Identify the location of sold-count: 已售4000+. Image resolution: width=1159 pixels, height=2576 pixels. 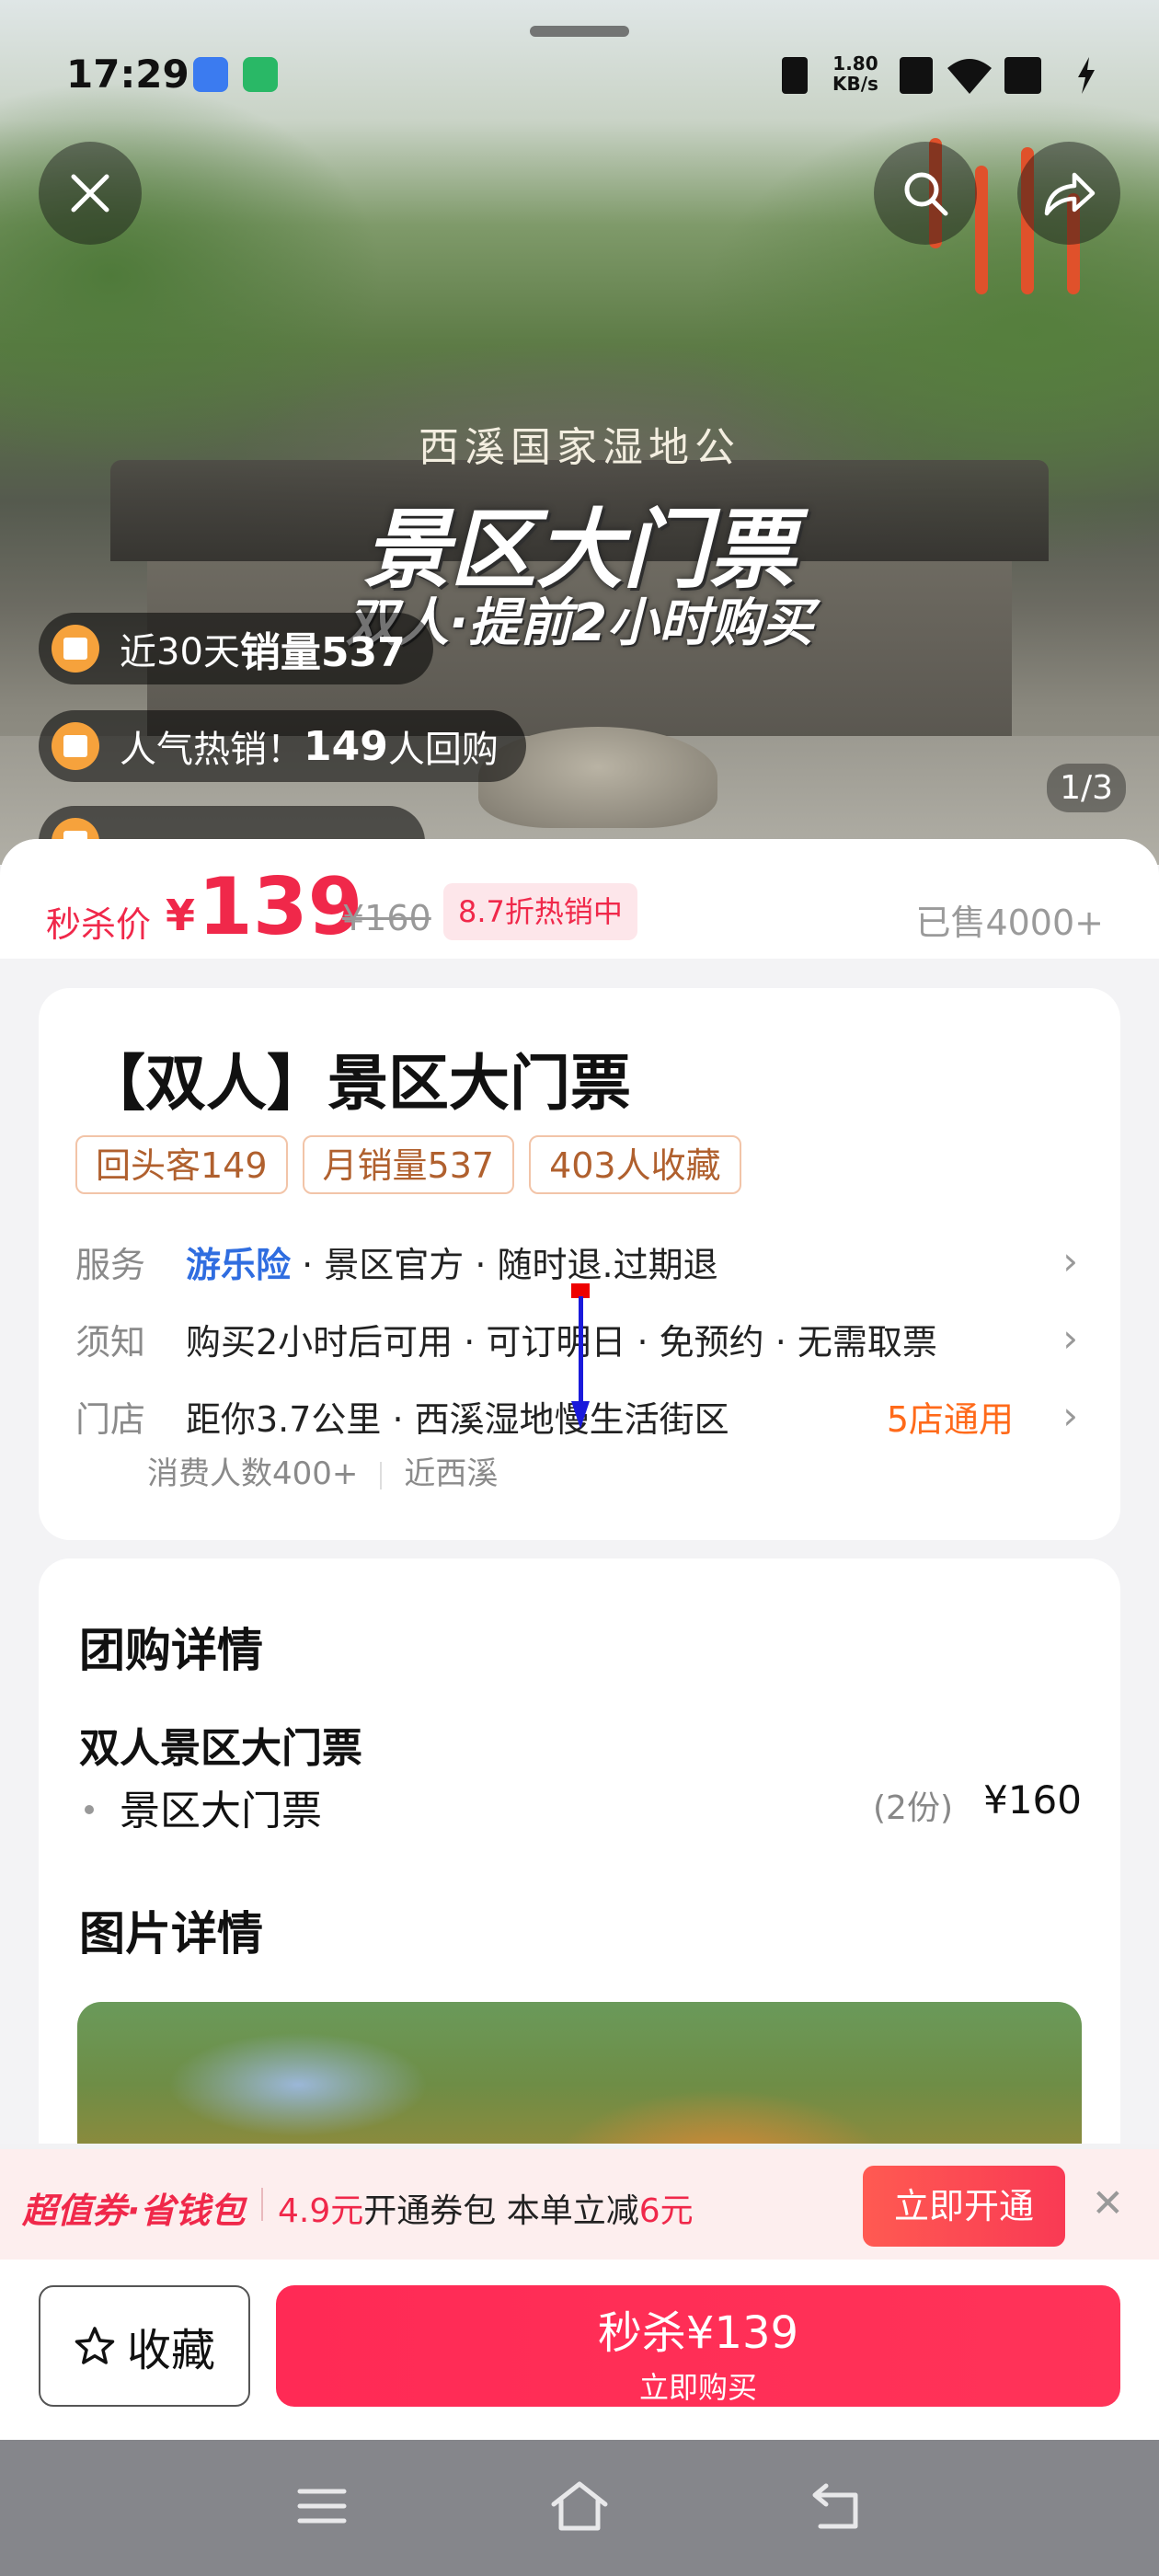
(1009, 923).